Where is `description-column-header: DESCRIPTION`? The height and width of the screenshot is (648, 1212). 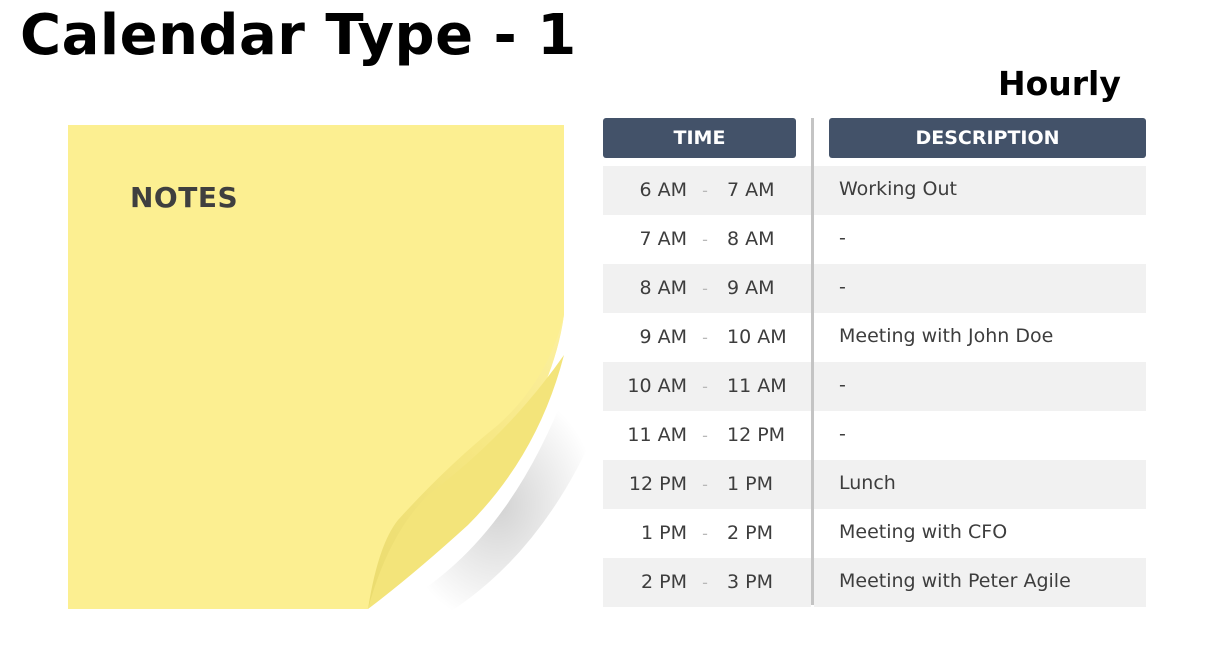
description-column-header: DESCRIPTION is located at coordinates (987, 138).